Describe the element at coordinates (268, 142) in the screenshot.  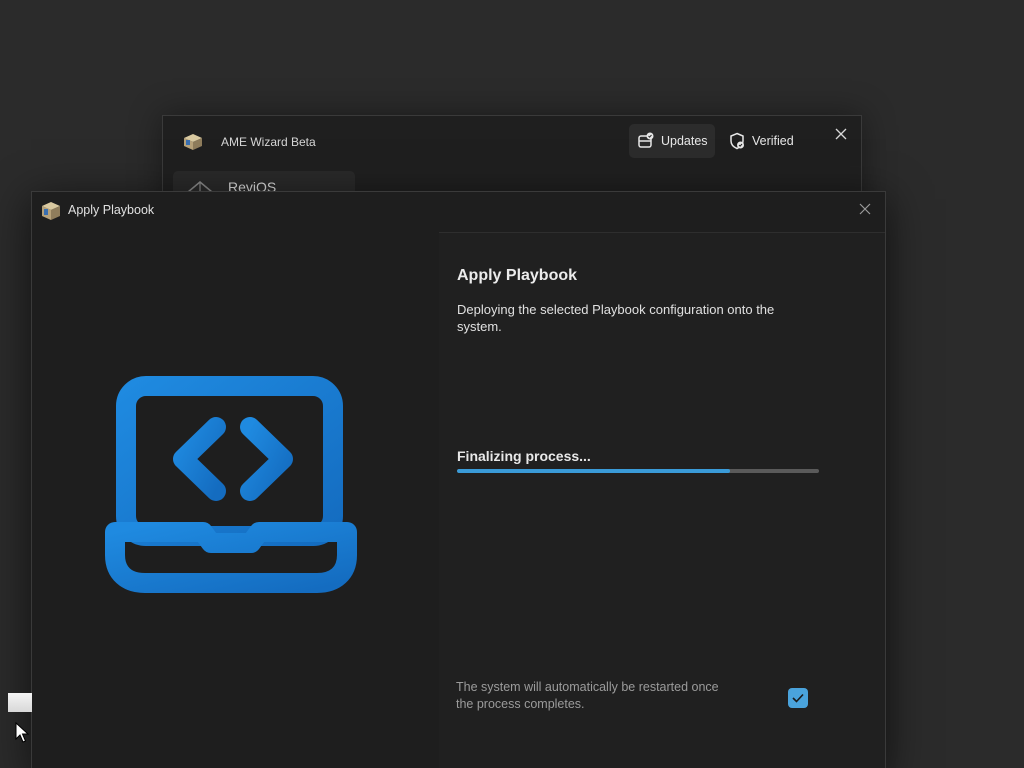
I see `ame-wizard-title: AME Wizard Beta` at that location.